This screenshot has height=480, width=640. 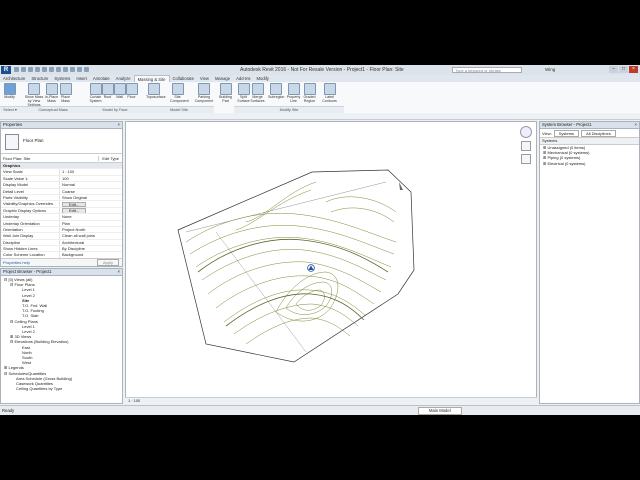 I want to click on modify-button: Modify, so click(x=9, y=94).